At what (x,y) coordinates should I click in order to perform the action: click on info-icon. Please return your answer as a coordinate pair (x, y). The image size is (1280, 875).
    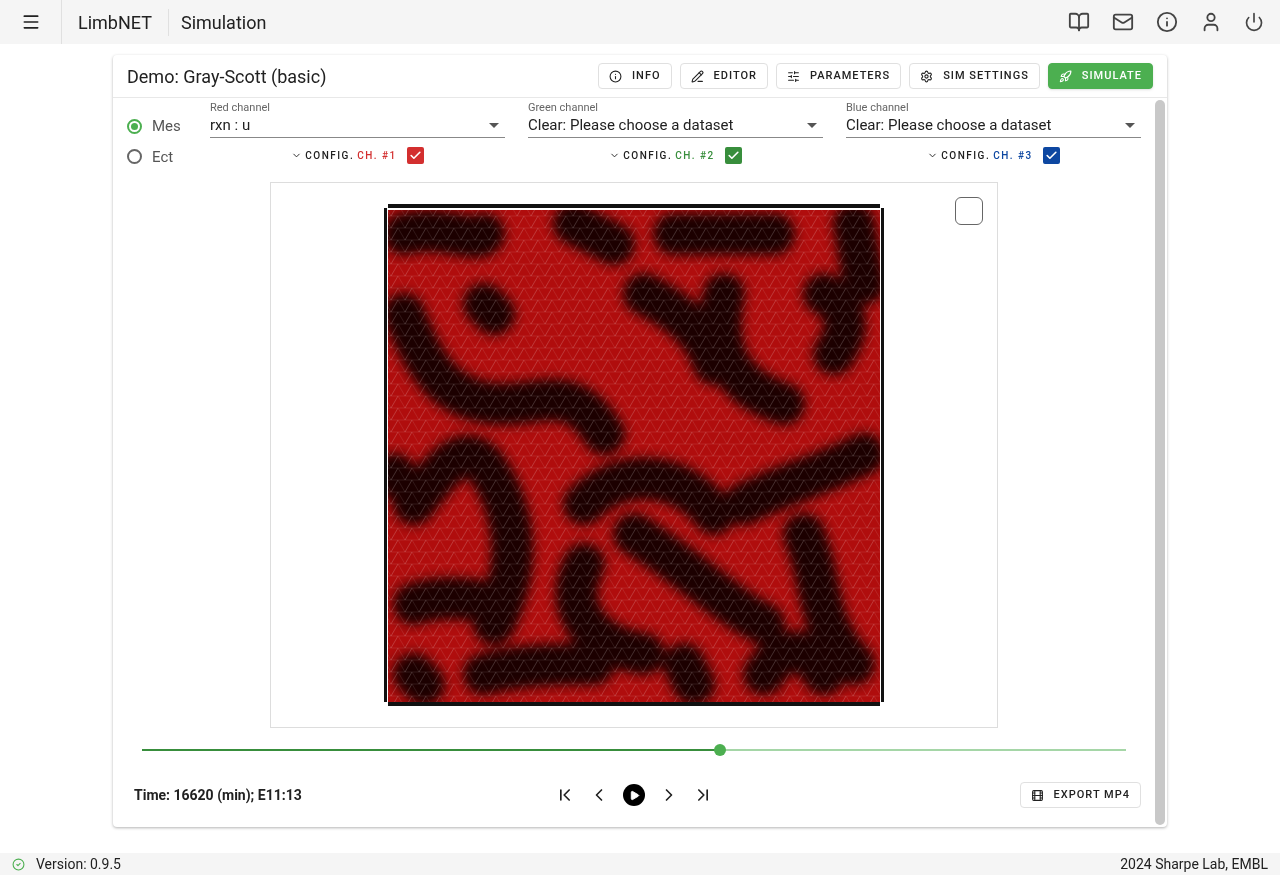
    Looking at the image, I should click on (1167, 22).